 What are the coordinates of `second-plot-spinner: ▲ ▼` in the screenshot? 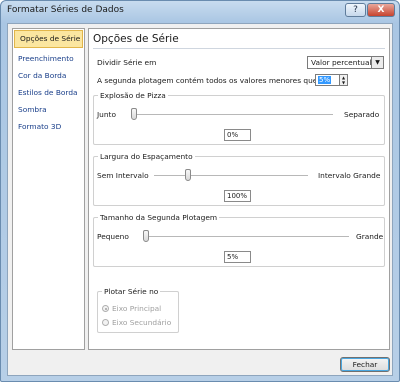 It's located at (343, 80).